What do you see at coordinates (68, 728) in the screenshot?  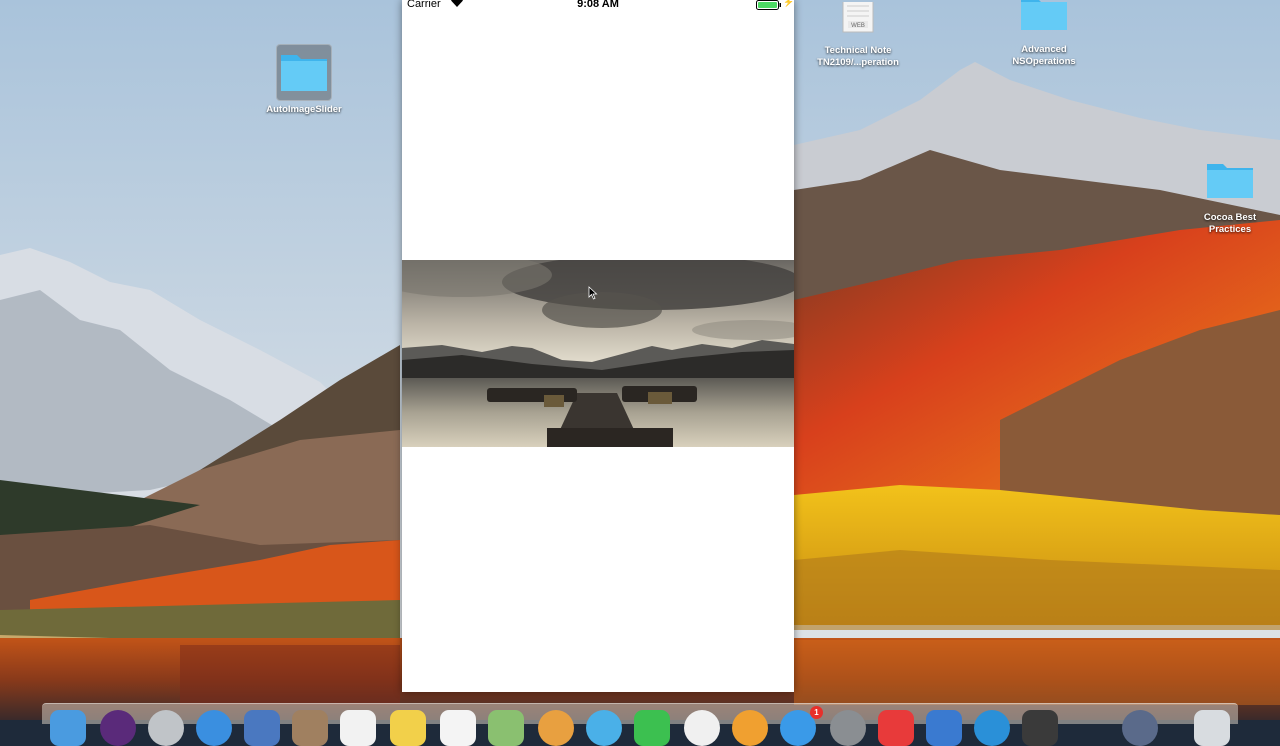 I see `finder-icon` at bounding box center [68, 728].